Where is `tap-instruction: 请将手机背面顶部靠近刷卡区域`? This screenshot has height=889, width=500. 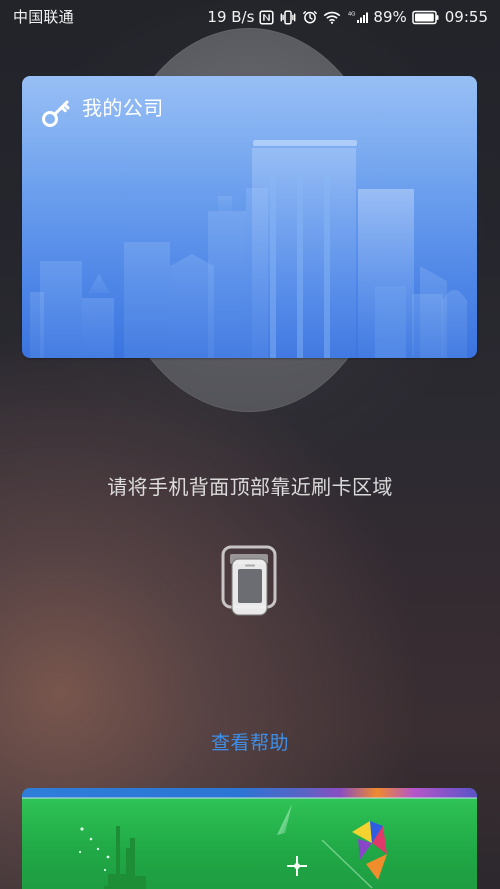 tap-instruction: 请将手机背面顶部靠近刷卡区域 is located at coordinates (250, 487).